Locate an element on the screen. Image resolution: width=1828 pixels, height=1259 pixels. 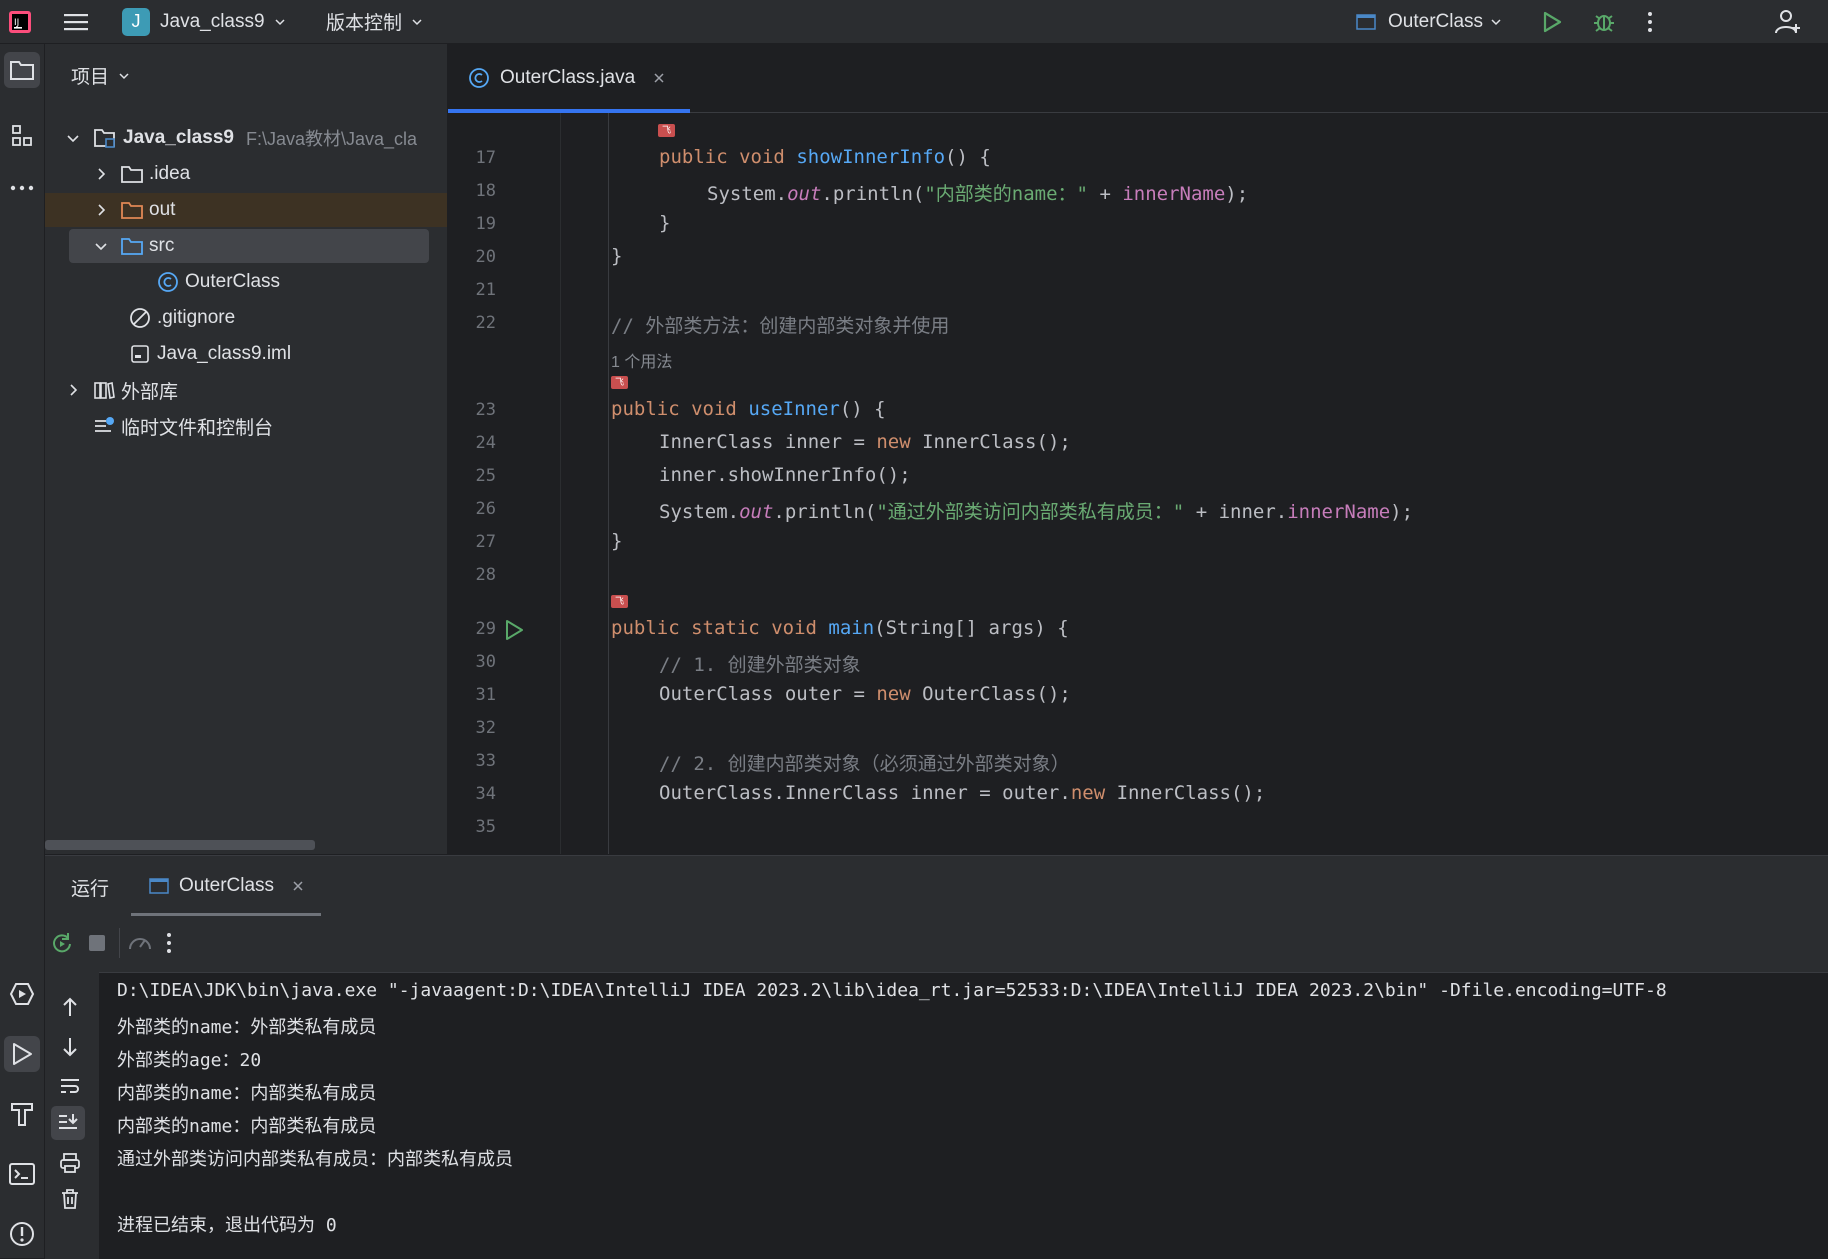
console-line: 外部类的age：20 is located at coordinates (189, 1059).